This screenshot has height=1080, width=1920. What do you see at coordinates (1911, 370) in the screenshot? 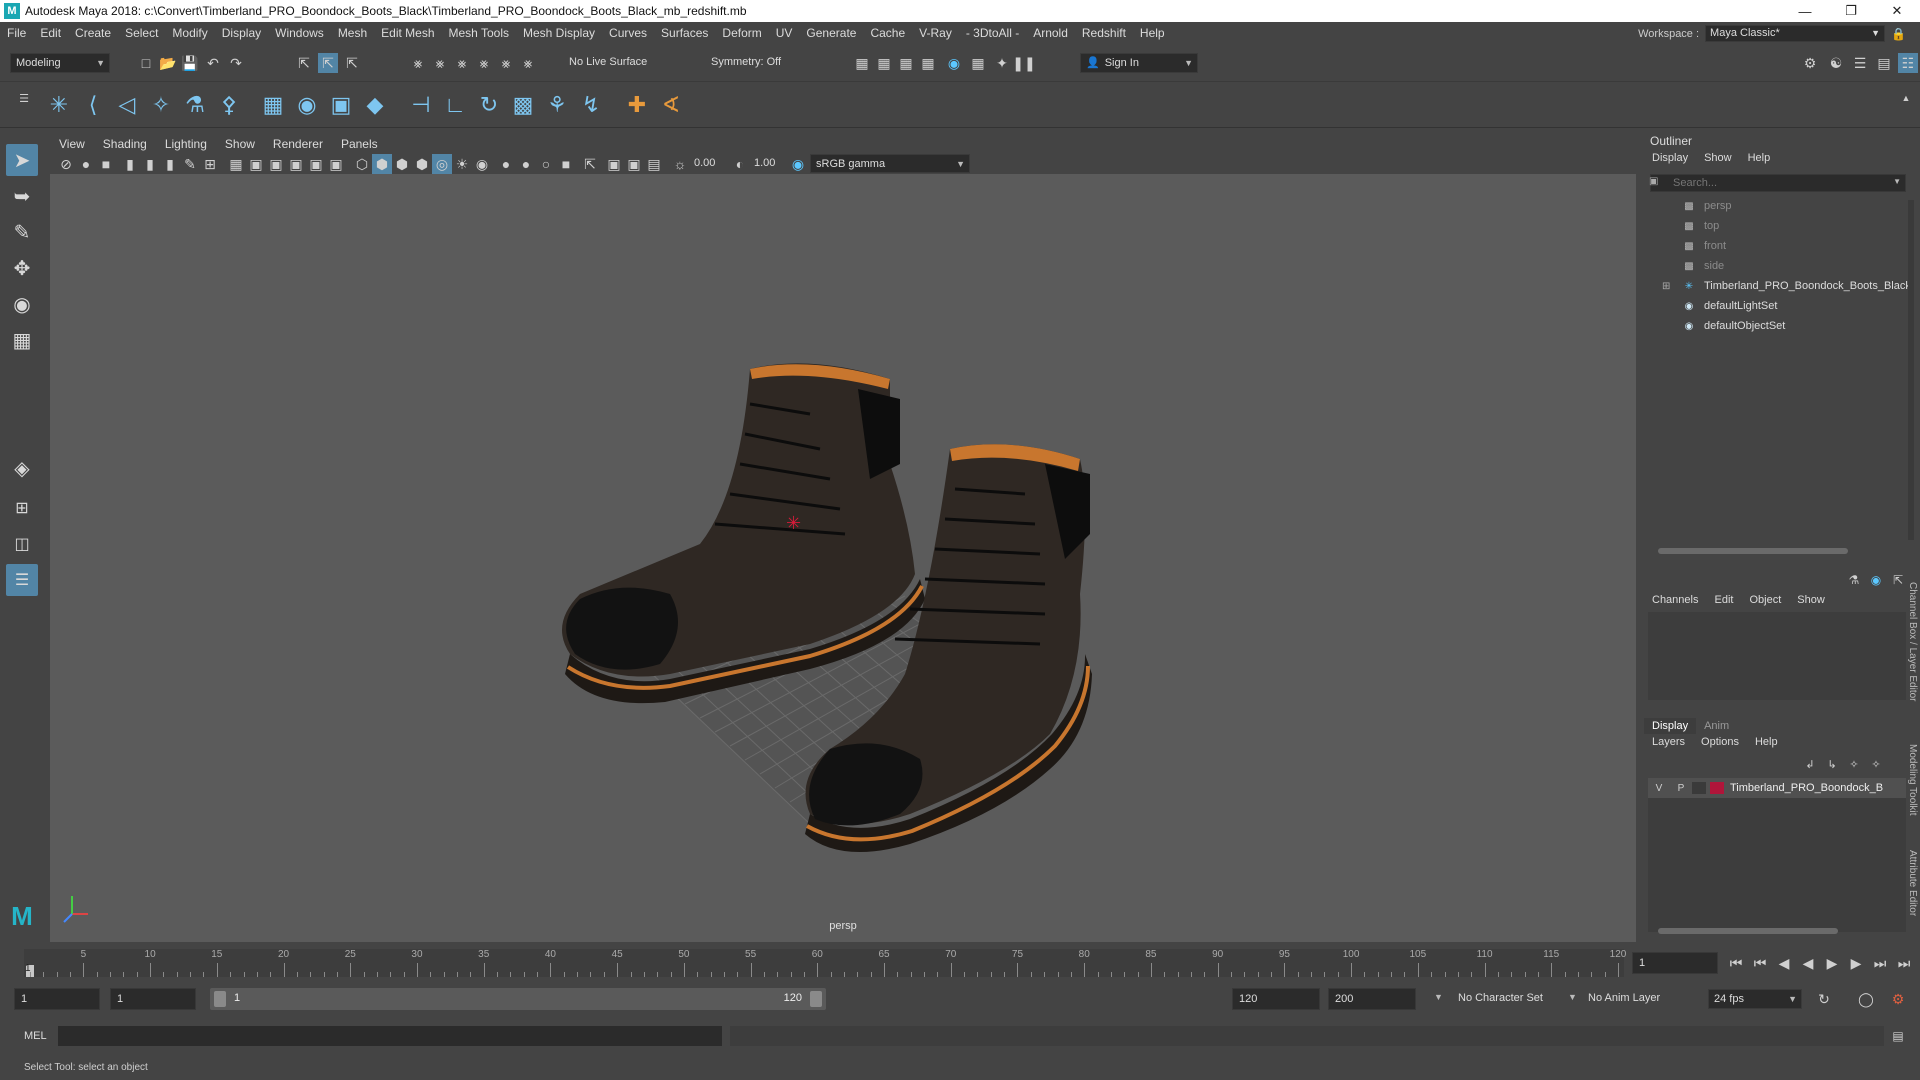
I see `outliner-vscrollbar` at bounding box center [1911, 370].